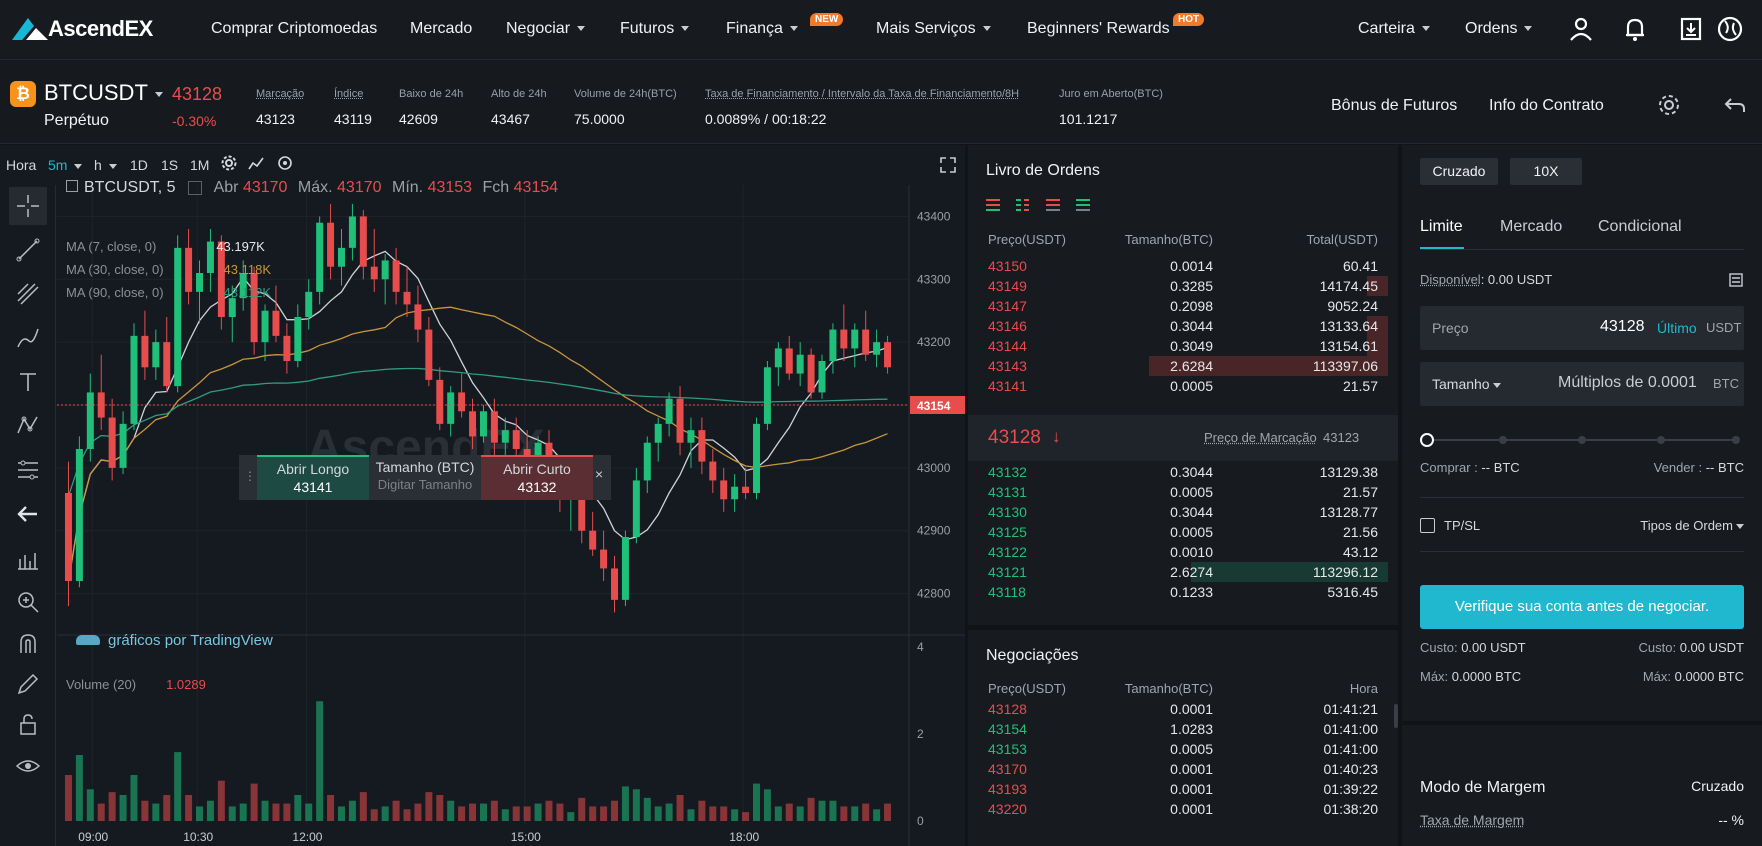  What do you see at coordinates (313, 477) in the screenshot?
I see `open-long-button: Abrir Longo 43141` at bounding box center [313, 477].